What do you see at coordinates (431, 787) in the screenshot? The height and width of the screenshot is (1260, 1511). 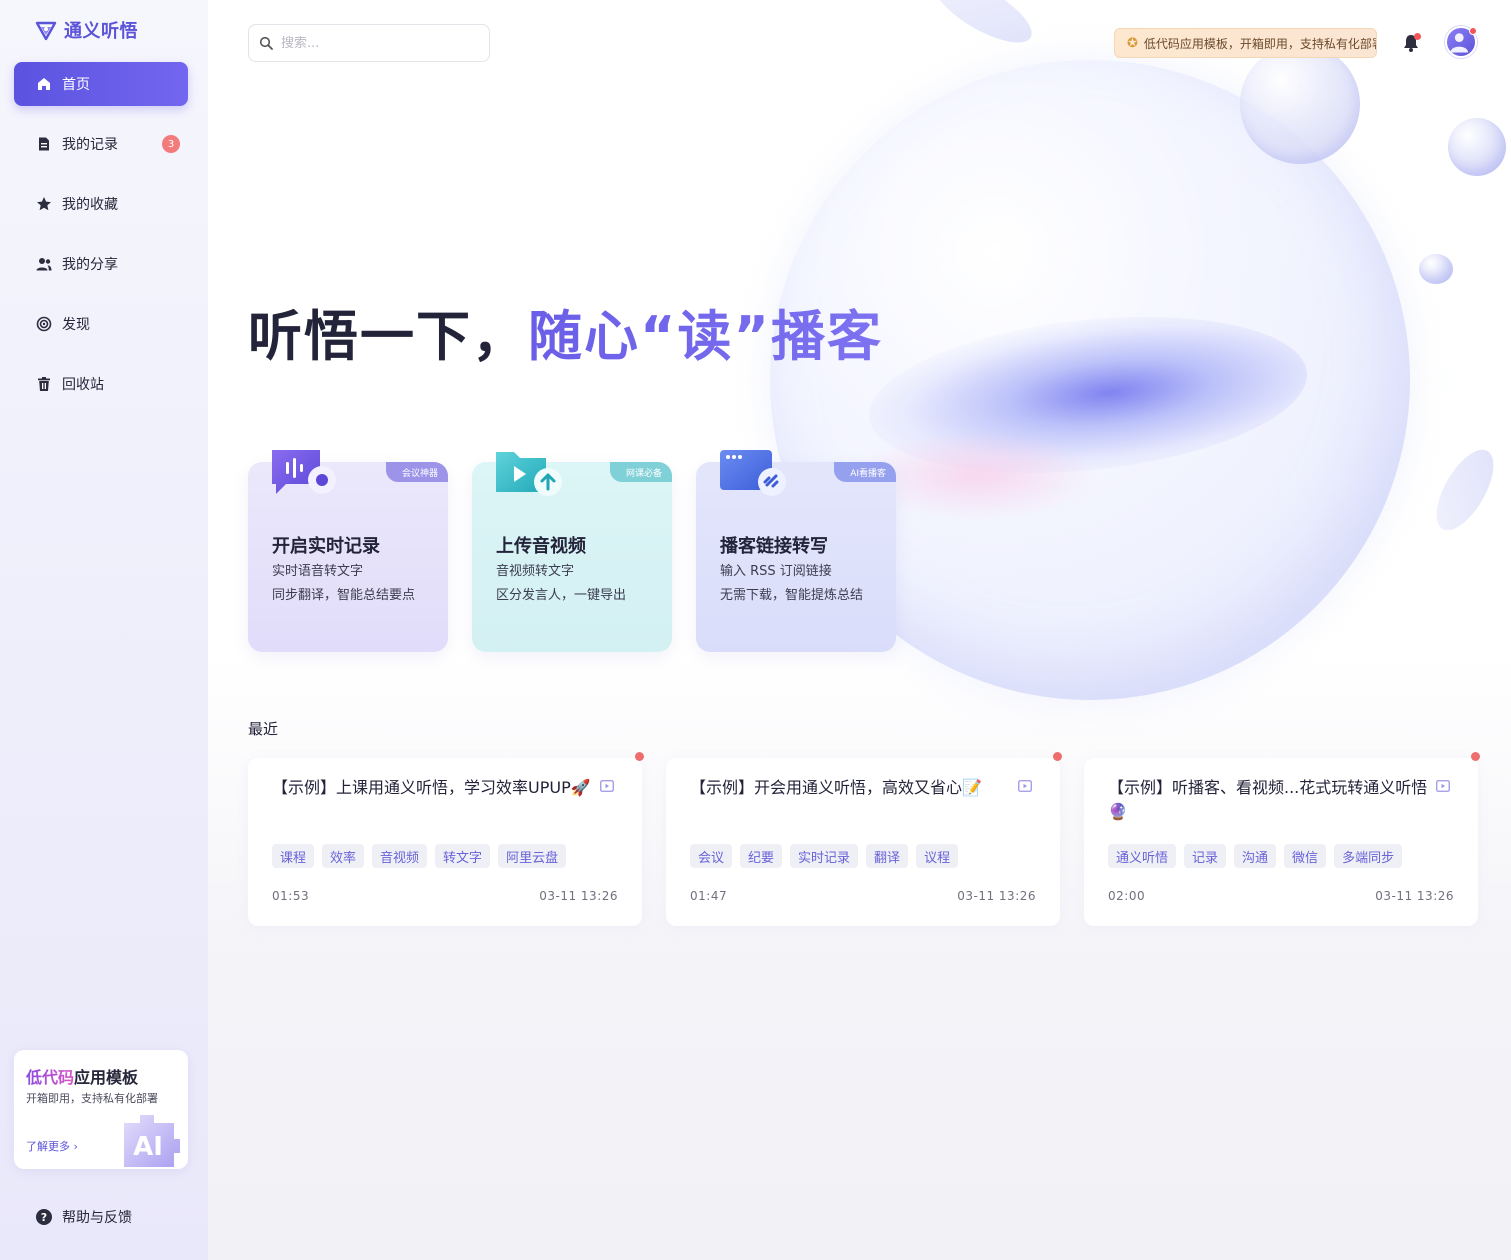 I see `recent-item-title: 【示例】上课用通义听悟，学习效率UPUP🚀` at bounding box center [431, 787].